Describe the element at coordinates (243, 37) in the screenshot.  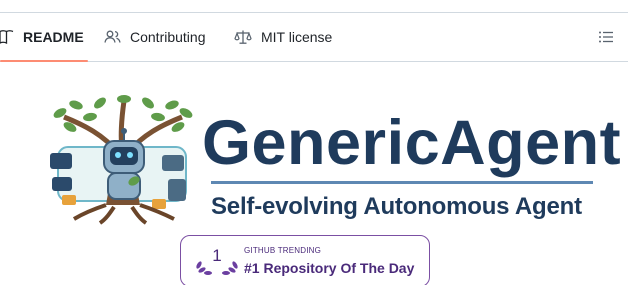
I see `law-scale-icon` at that location.